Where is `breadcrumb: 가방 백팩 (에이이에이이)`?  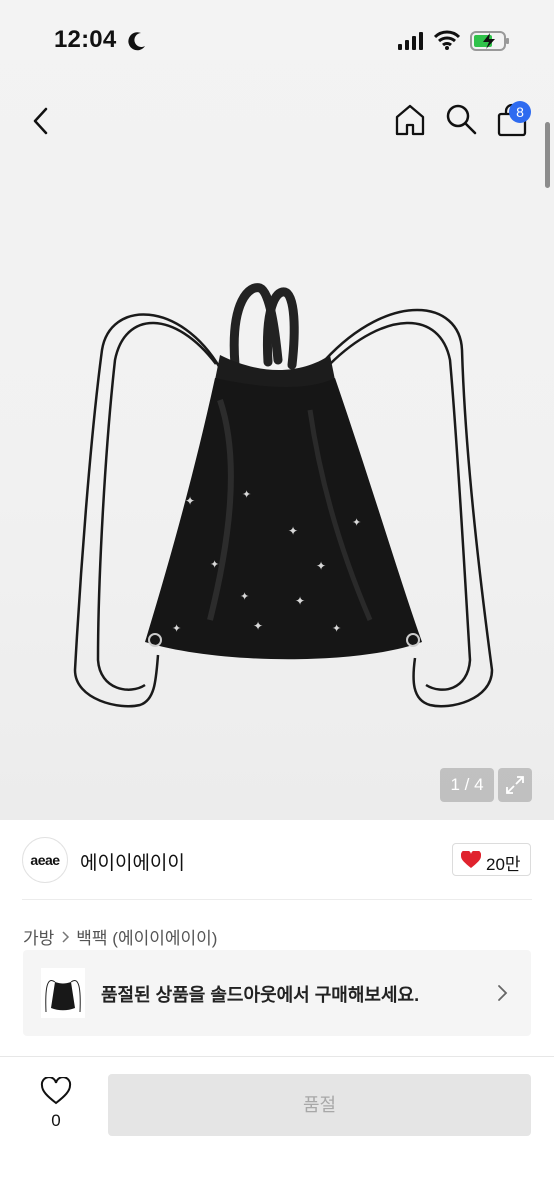
breadcrumb: 가방 백팩 (에이이에이이) is located at coordinates (120, 936).